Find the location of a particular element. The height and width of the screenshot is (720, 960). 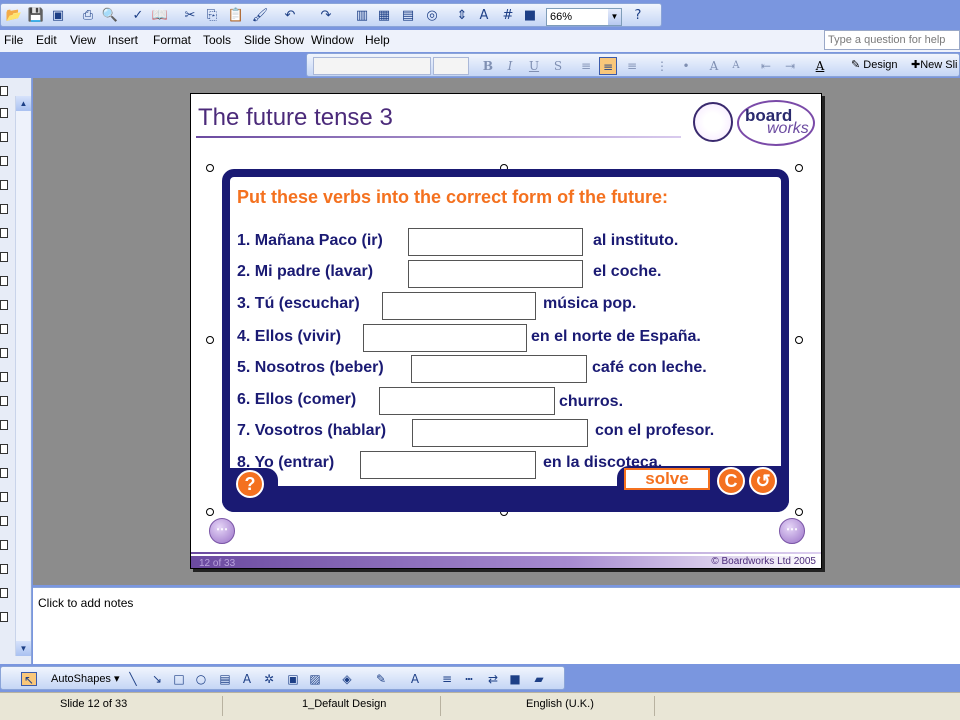

menu-edit: Edit is located at coordinates (46, 40).